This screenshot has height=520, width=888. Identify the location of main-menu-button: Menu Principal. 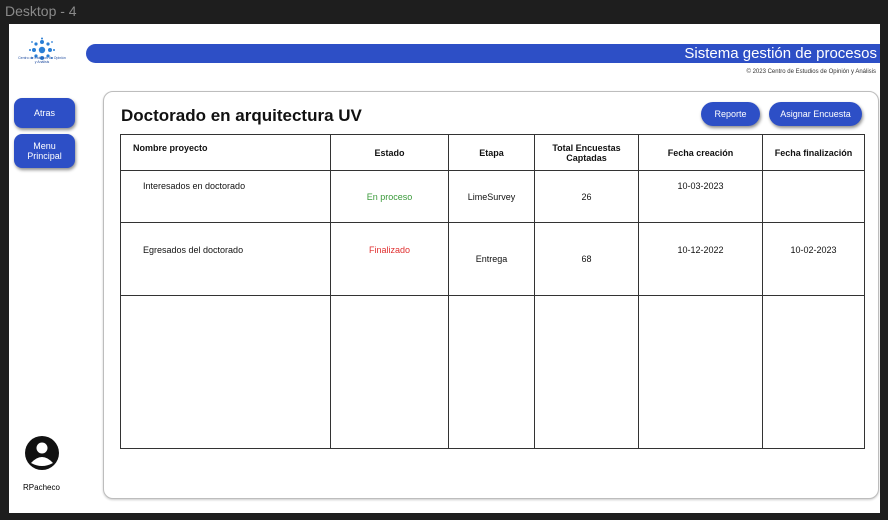
(44, 151).